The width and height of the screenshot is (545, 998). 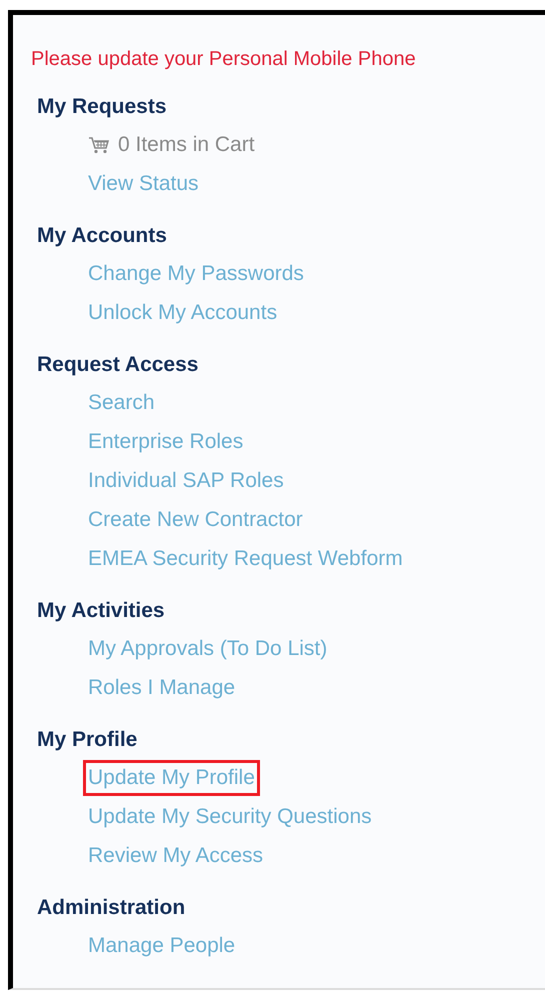 I want to click on menu-link: My Approvals (To Do List), so click(x=207, y=648).